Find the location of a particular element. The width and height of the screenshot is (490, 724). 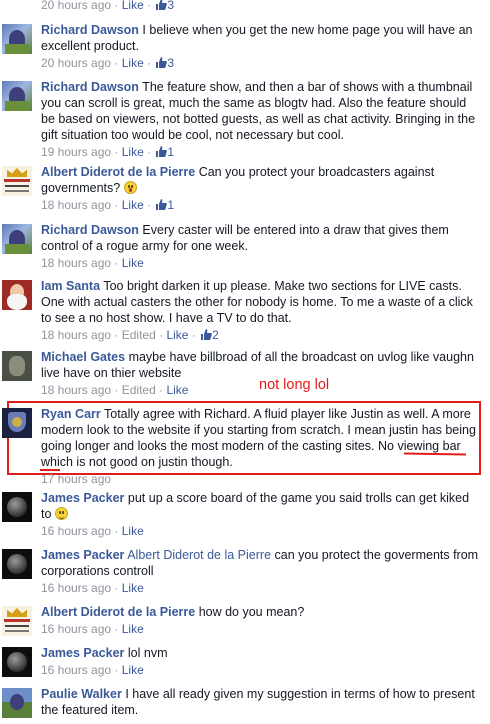

comment-meta: 19 hours ago · Like · 1 is located at coordinates (108, 152).